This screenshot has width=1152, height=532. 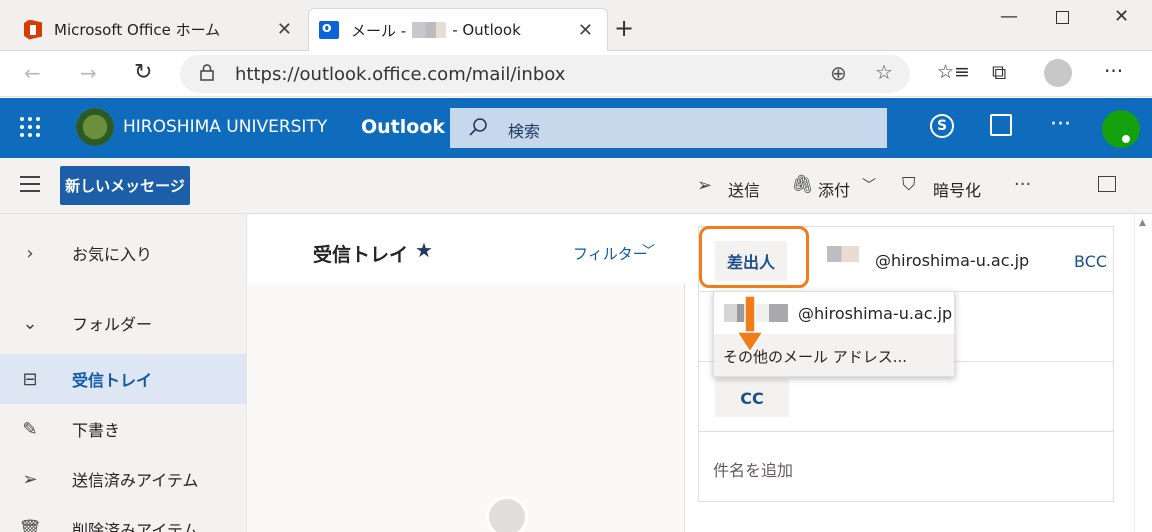 I want to click on sidebar-item-drafts: ✎ 下書き, so click(x=123, y=429).